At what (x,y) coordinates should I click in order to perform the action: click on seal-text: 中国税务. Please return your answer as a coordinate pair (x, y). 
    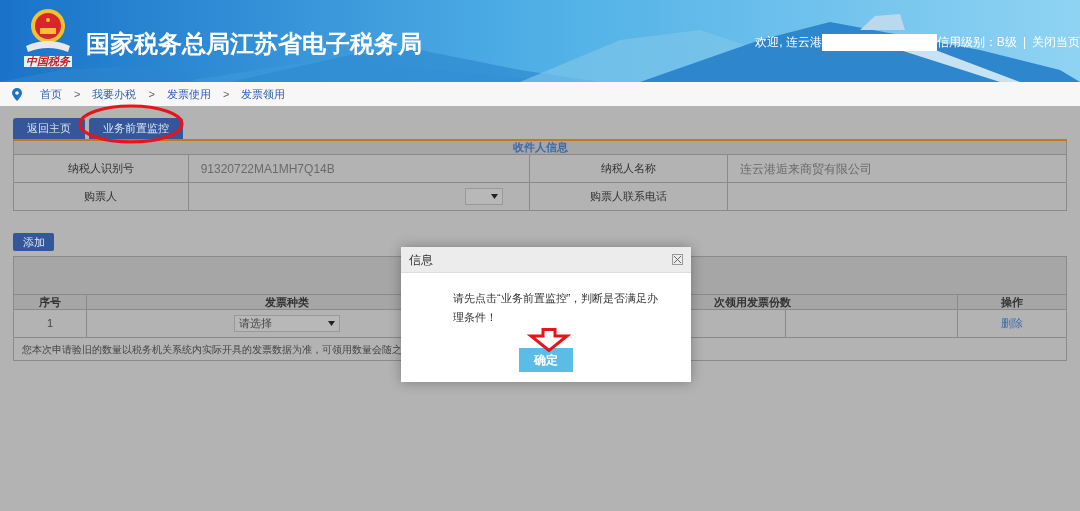
    Looking at the image, I should click on (48, 61).